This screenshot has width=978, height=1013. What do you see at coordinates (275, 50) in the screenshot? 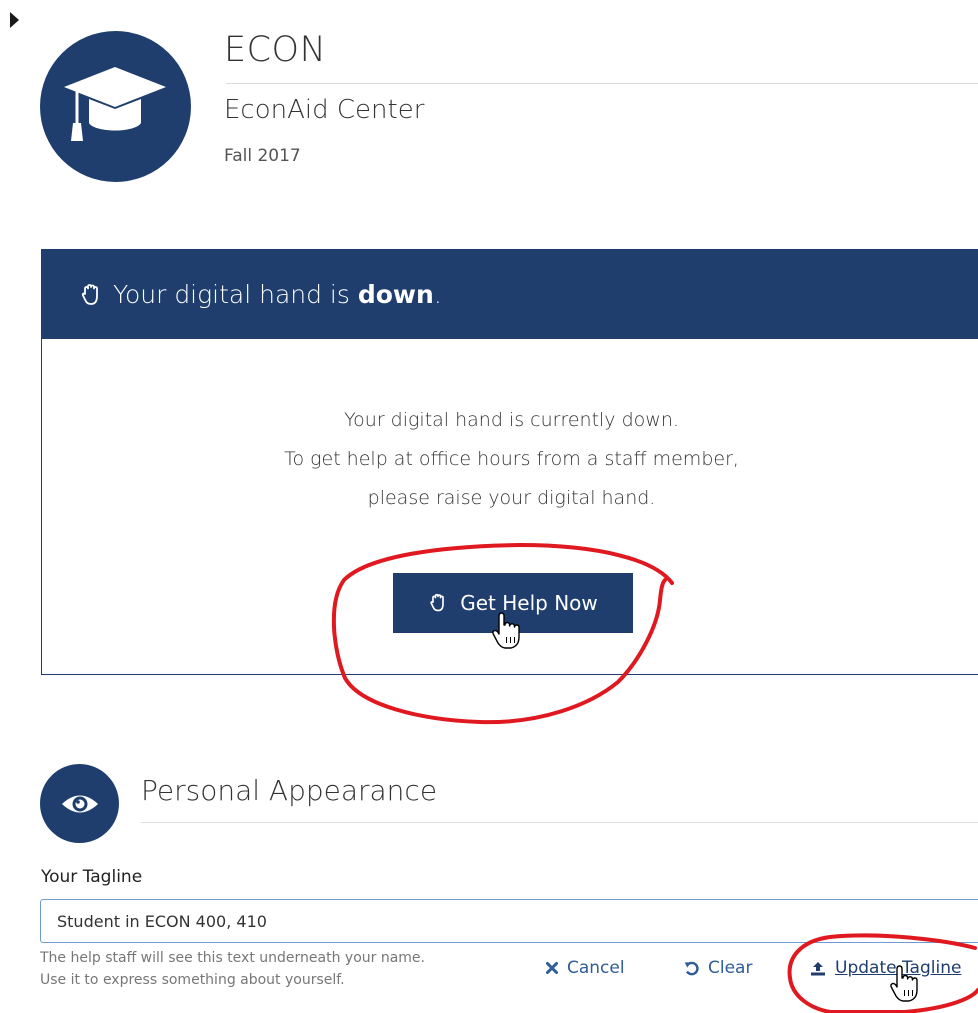
I see `course-code: ECON` at bounding box center [275, 50].